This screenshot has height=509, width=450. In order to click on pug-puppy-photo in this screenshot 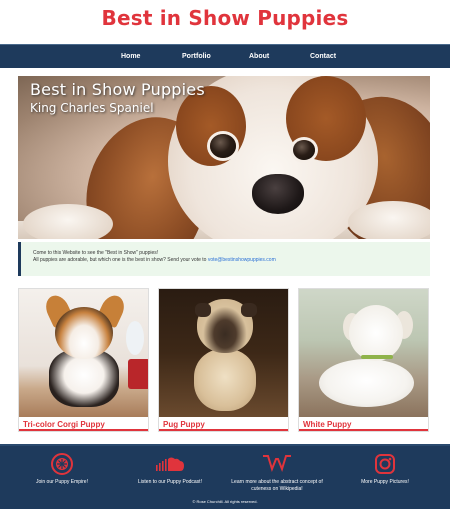, I will do `click(223, 353)`.